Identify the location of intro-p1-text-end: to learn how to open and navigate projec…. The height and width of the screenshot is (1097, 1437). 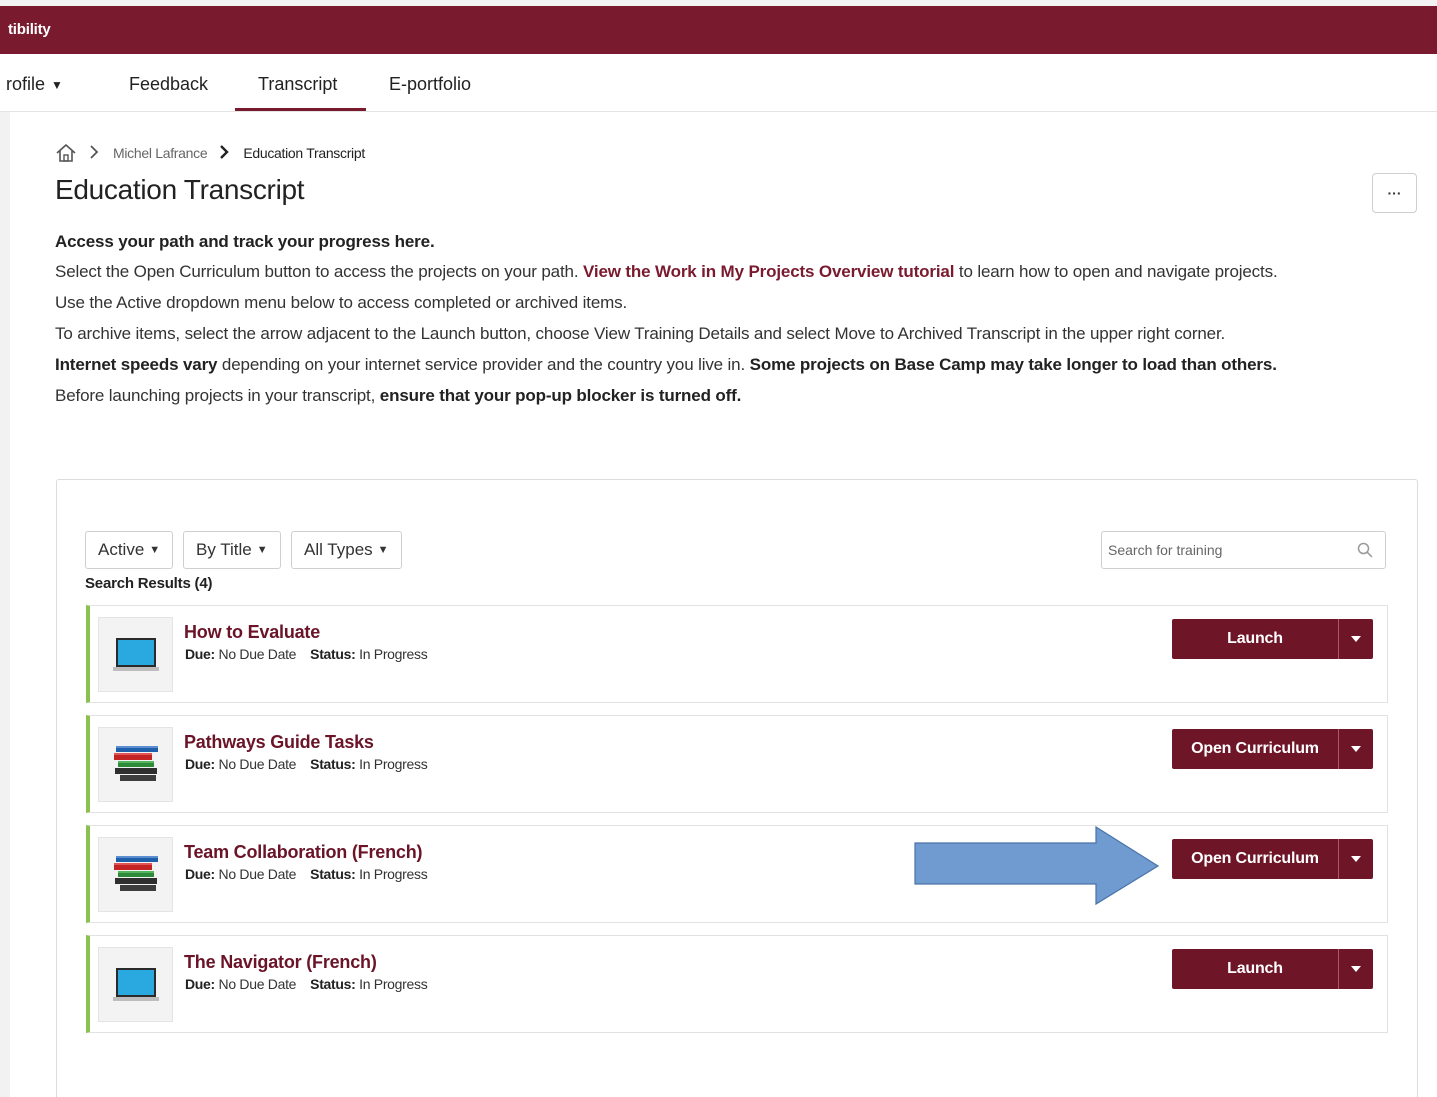
(1116, 271).